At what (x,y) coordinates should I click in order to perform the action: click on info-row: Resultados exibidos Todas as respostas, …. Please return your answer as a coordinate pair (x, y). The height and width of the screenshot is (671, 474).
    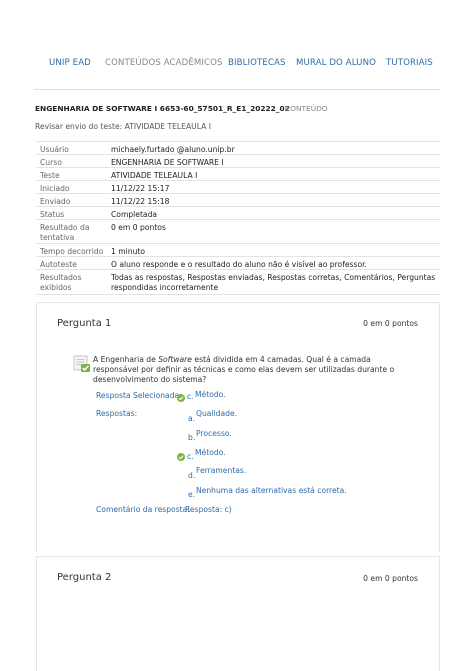
    Looking at the image, I should click on (238, 281).